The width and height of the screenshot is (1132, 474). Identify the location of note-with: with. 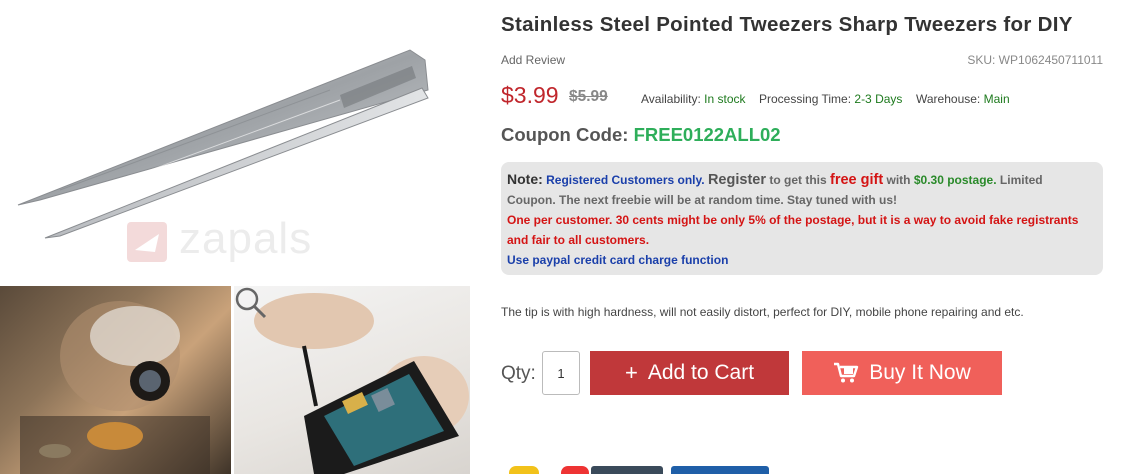
(898, 180).